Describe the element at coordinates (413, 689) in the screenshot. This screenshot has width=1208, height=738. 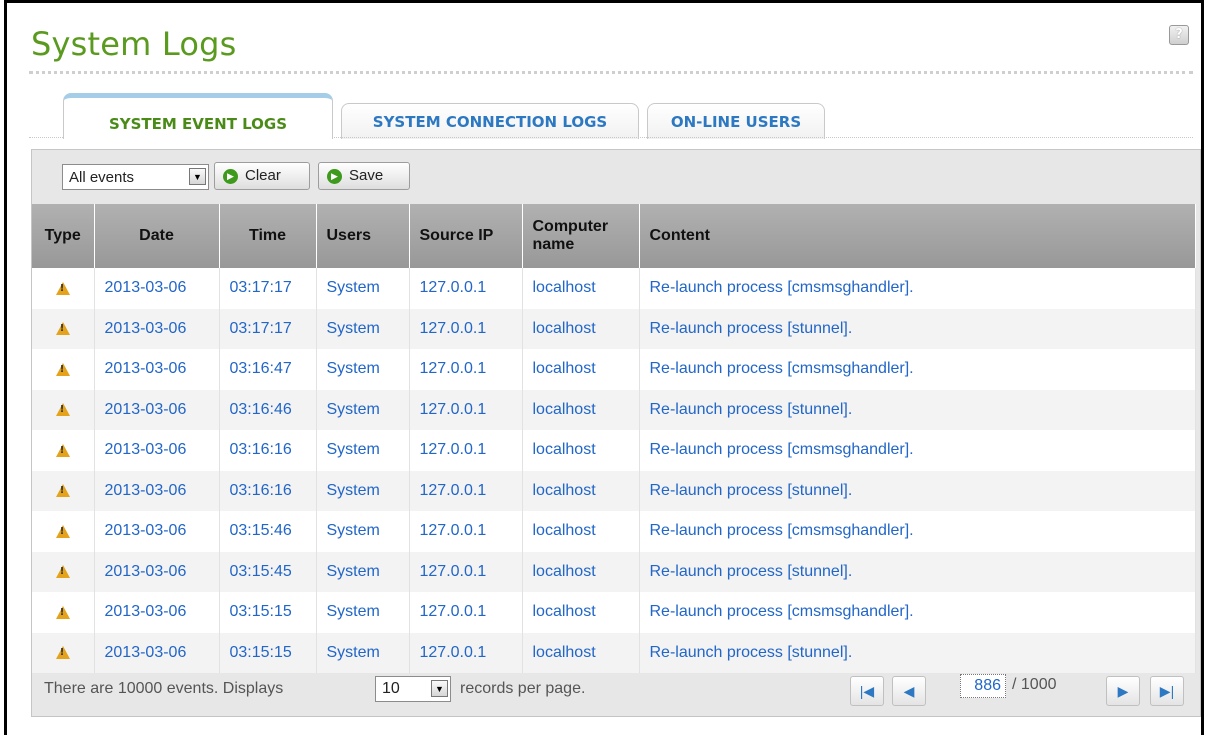
I see `records-per-page-select: 10 ▼` at that location.